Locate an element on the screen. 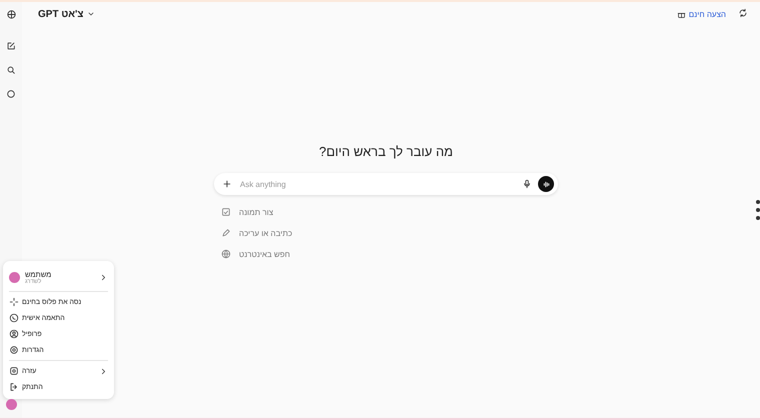  sparkle-icon is located at coordinates (14, 302).